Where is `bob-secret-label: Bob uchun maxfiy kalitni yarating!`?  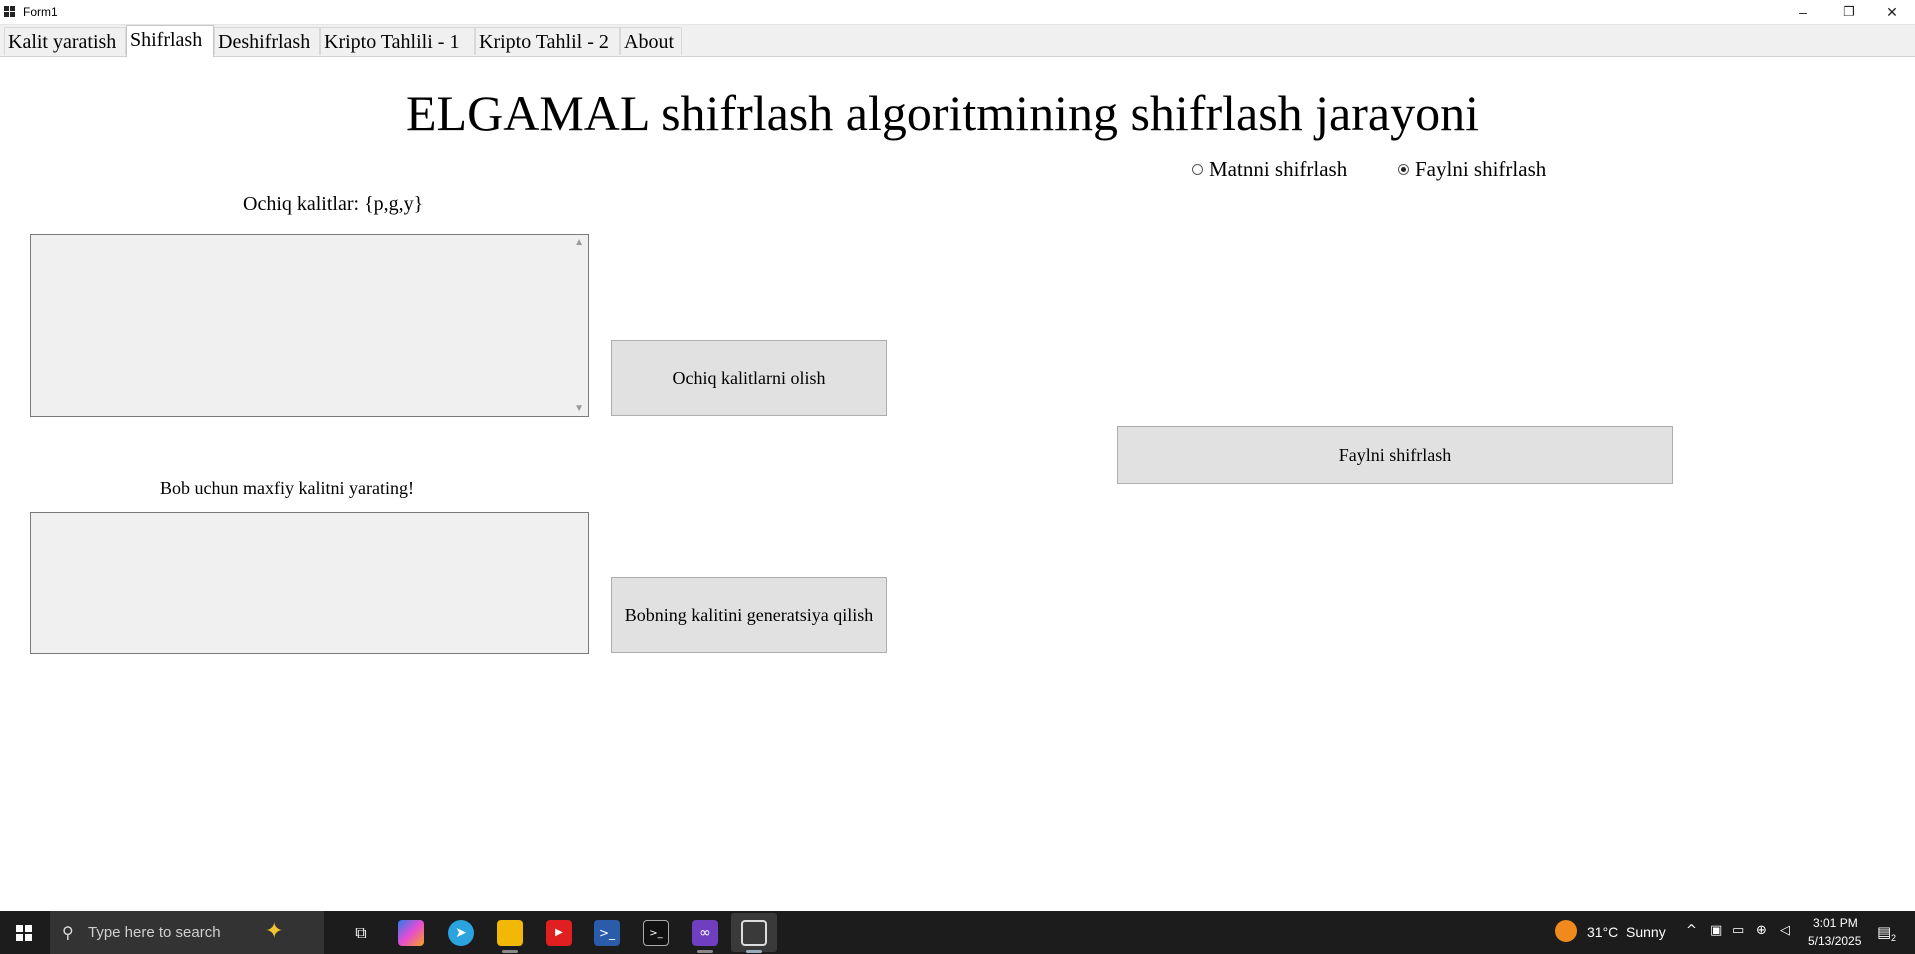
bob-secret-label: Bob uchun maxfiy kalitni yarating! is located at coordinates (287, 488).